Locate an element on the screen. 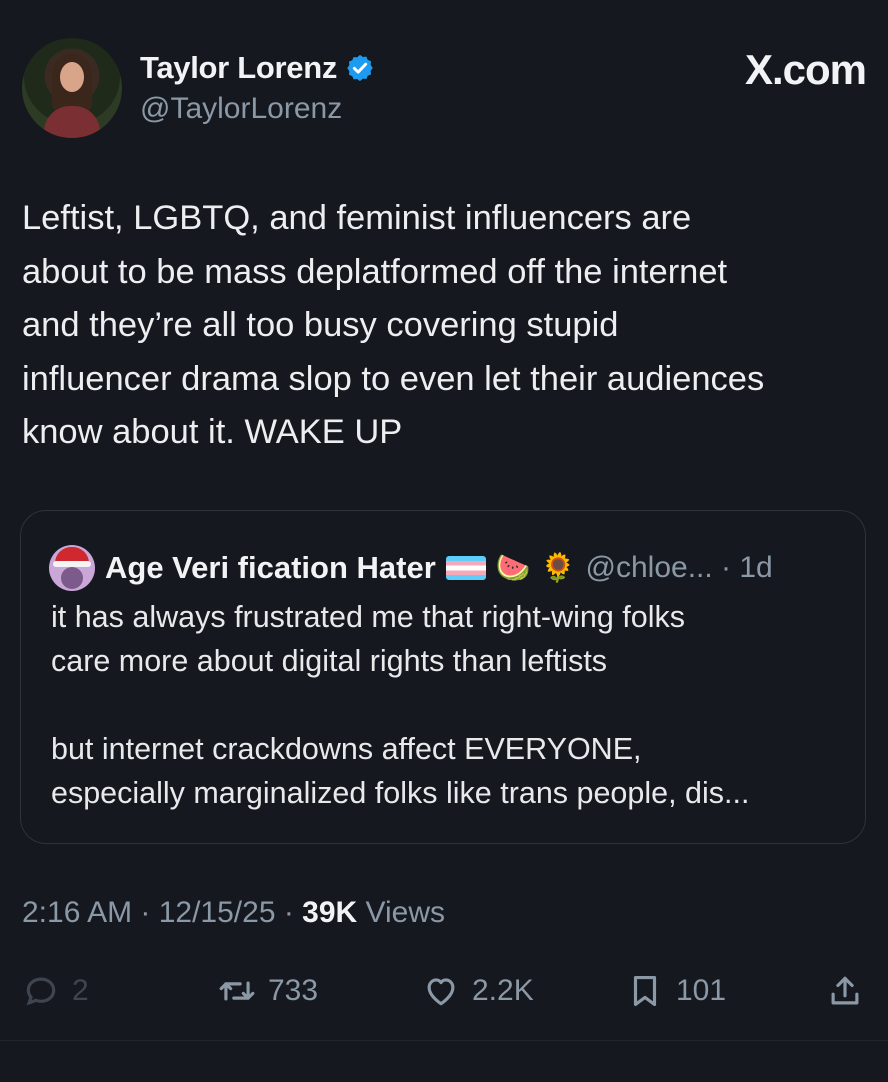 Image resolution: width=888 pixels, height=1082 pixels. share-button is located at coordinates (845, 991).